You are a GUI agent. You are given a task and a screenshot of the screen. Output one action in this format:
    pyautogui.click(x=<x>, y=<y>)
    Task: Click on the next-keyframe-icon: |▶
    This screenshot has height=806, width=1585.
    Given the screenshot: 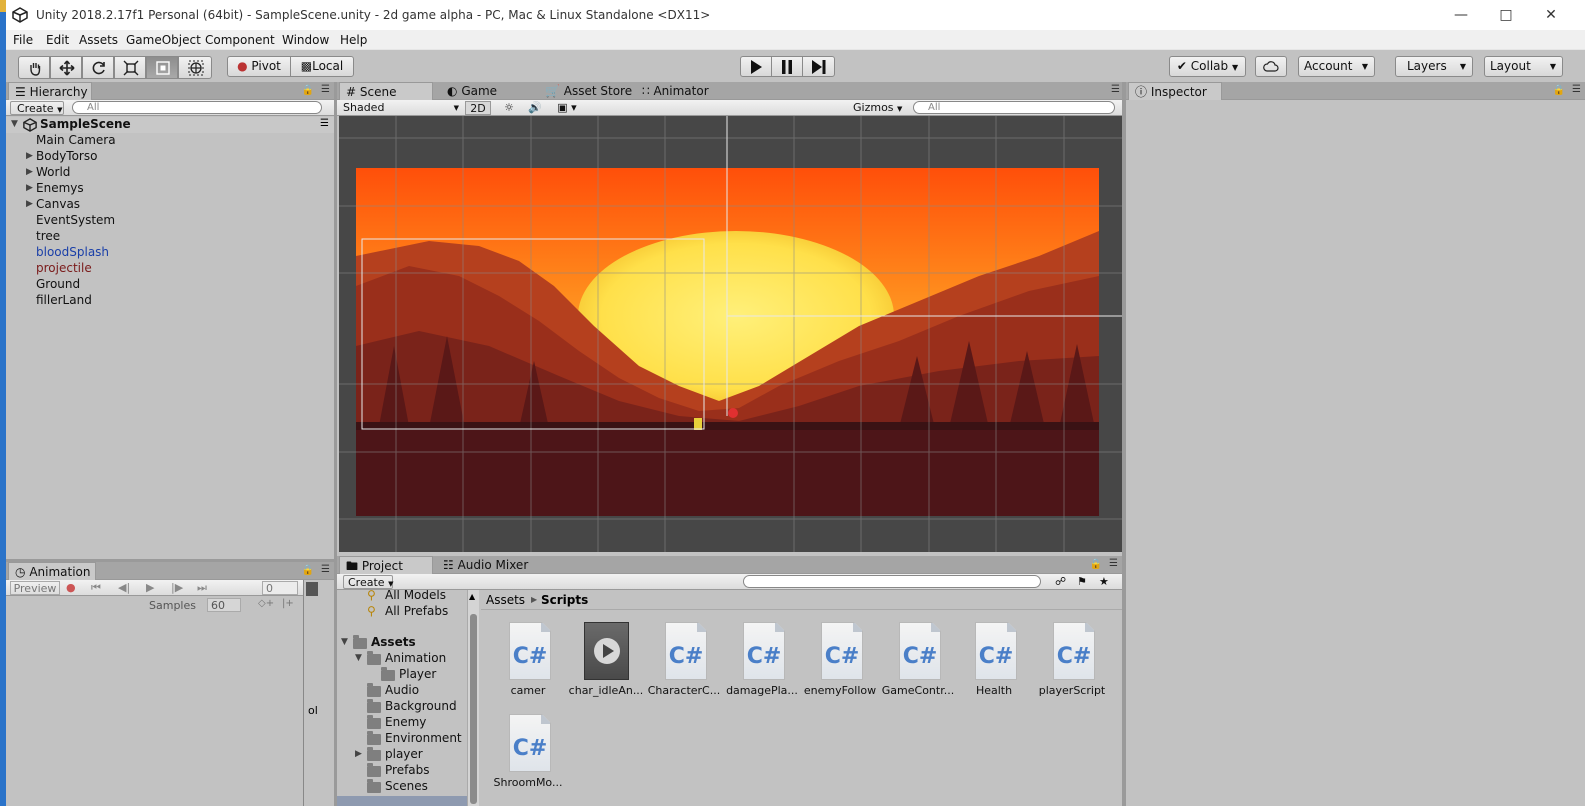 What is the action you would take?
    pyautogui.click(x=177, y=588)
    